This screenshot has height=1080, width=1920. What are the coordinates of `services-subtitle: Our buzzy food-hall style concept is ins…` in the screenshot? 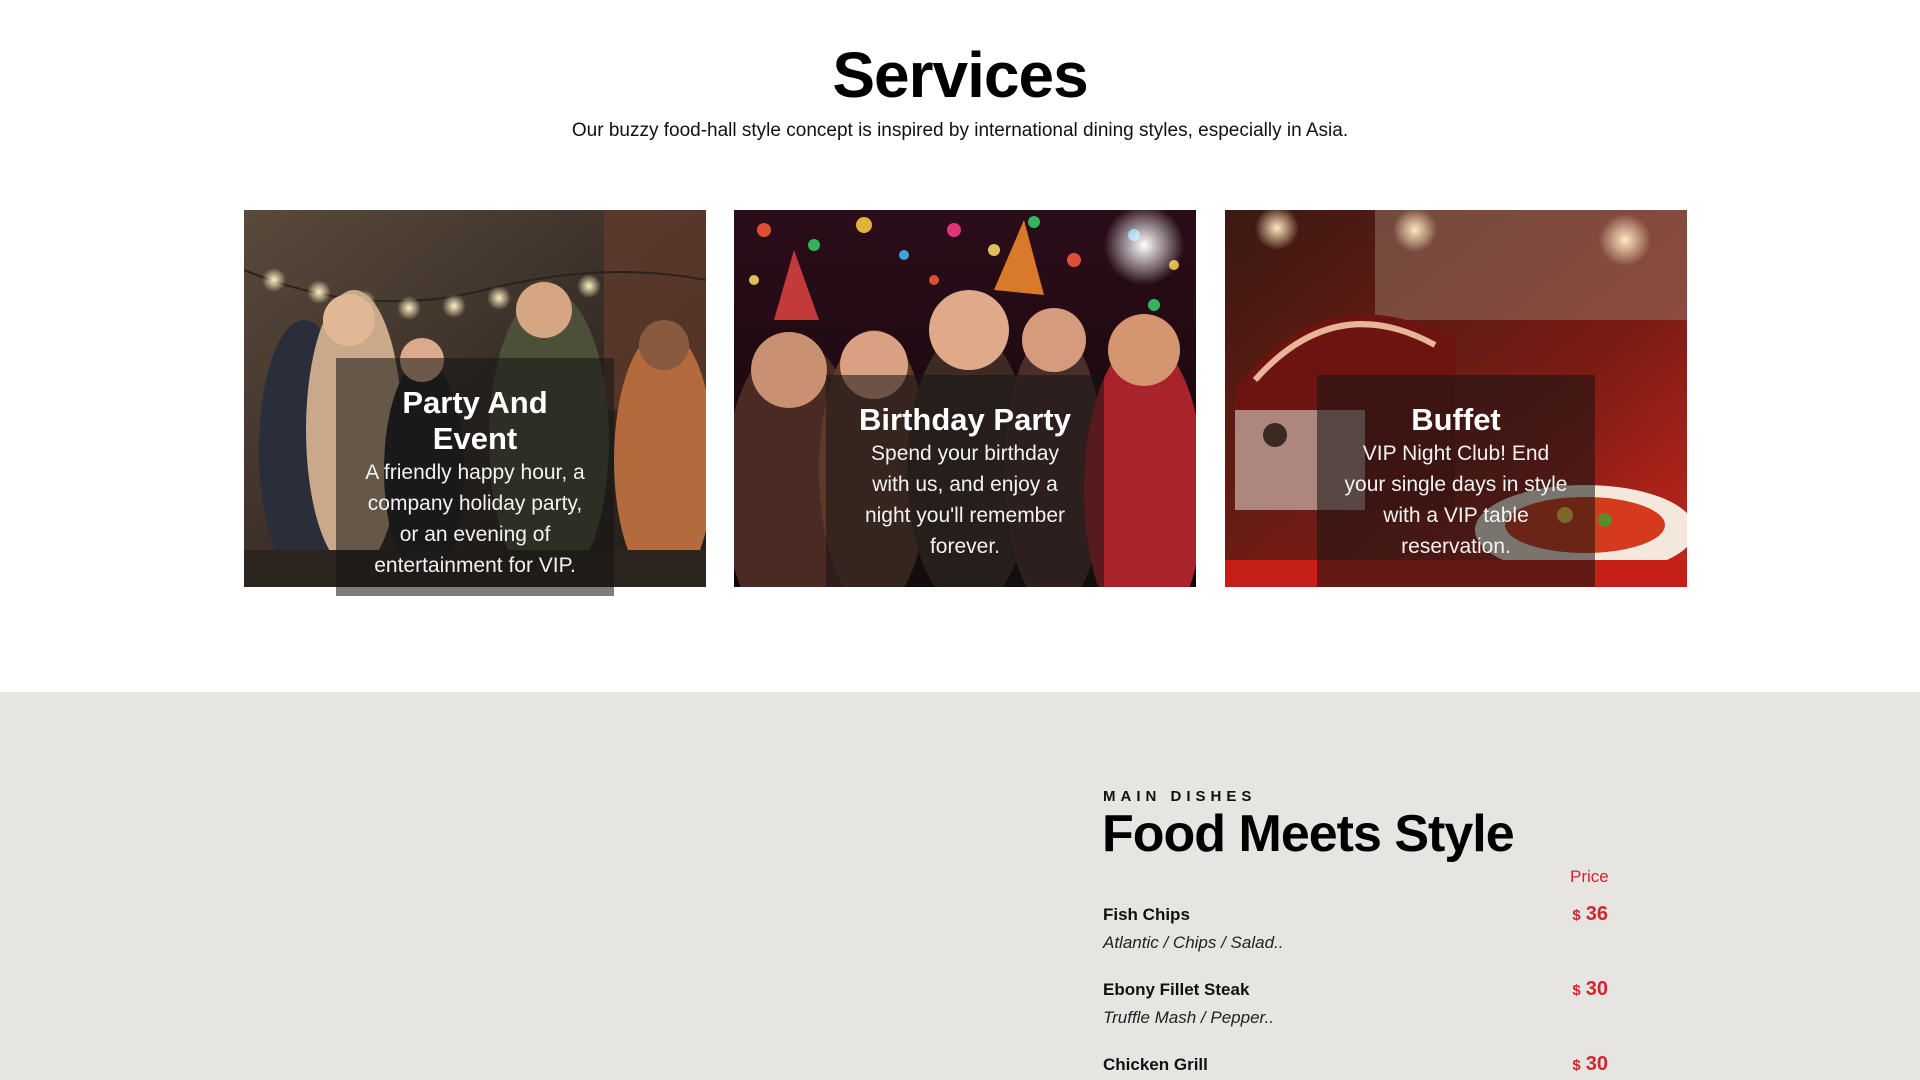 It's located at (960, 130).